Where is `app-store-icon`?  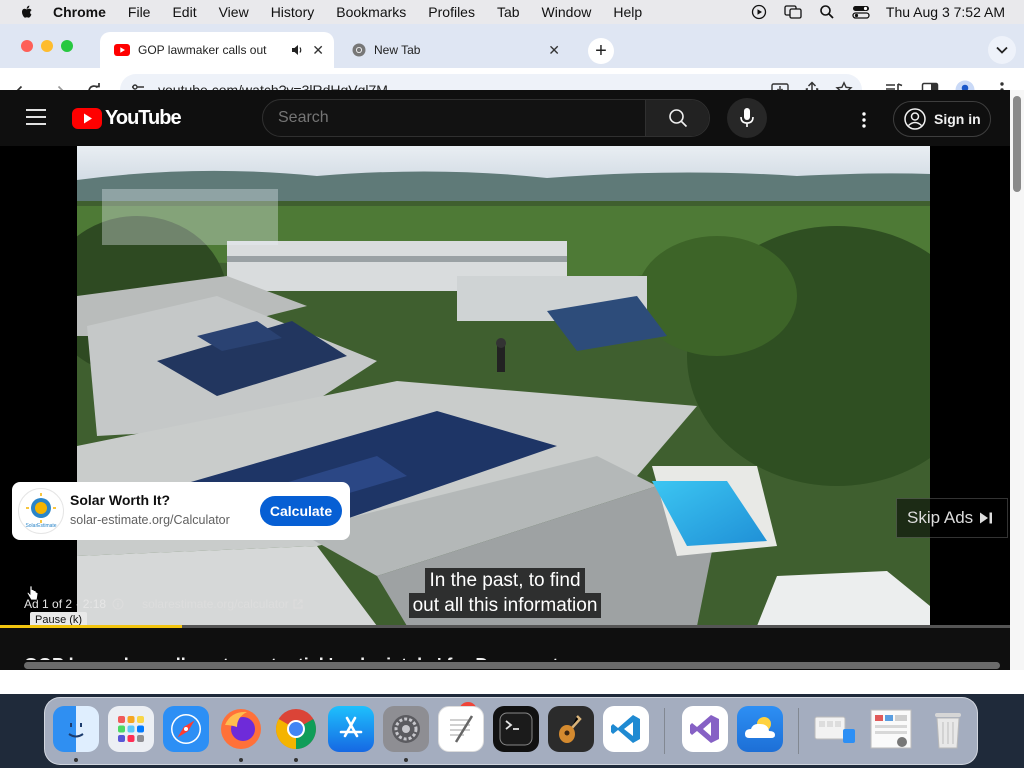
app-store-icon is located at coordinates (351, 729).